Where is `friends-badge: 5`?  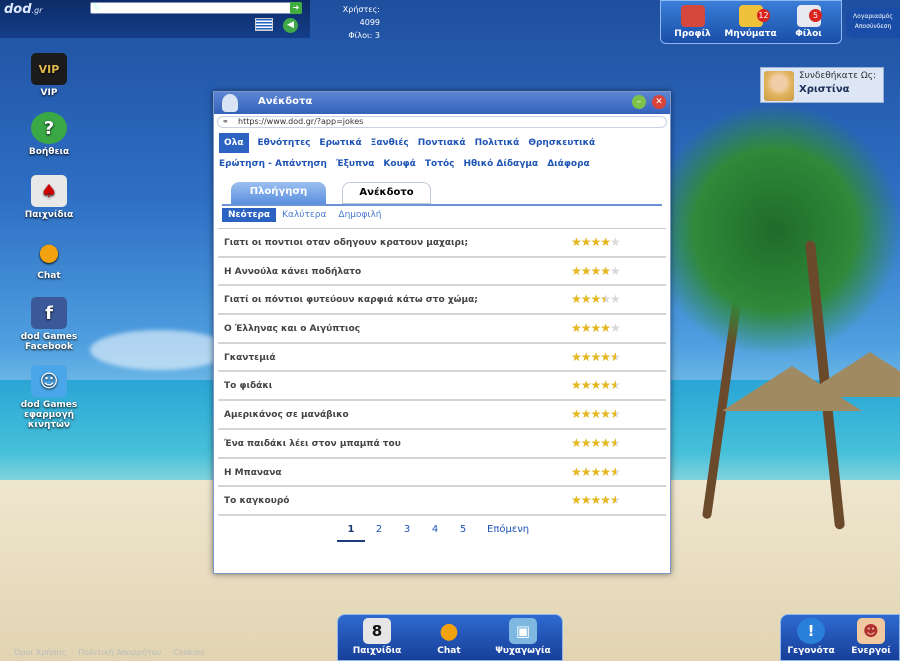 friends-badge: 5 is located at coordinates (815, 15).